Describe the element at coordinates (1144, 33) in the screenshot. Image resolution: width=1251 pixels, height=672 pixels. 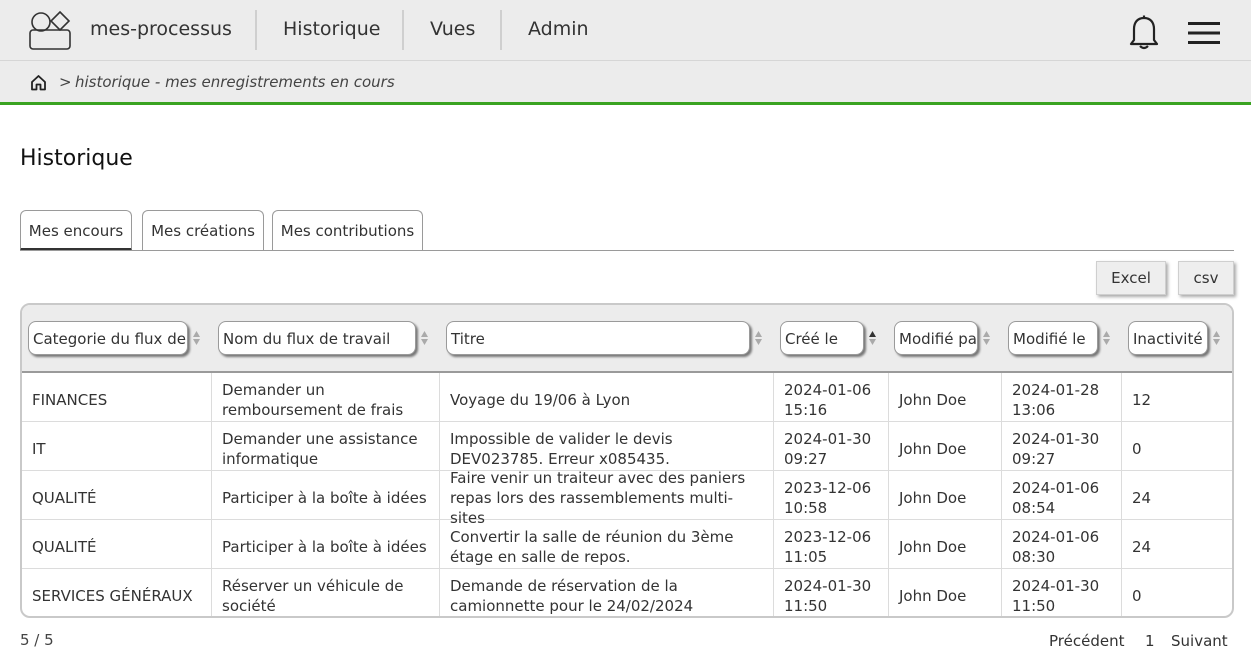
I see `bell-icon` at that location.